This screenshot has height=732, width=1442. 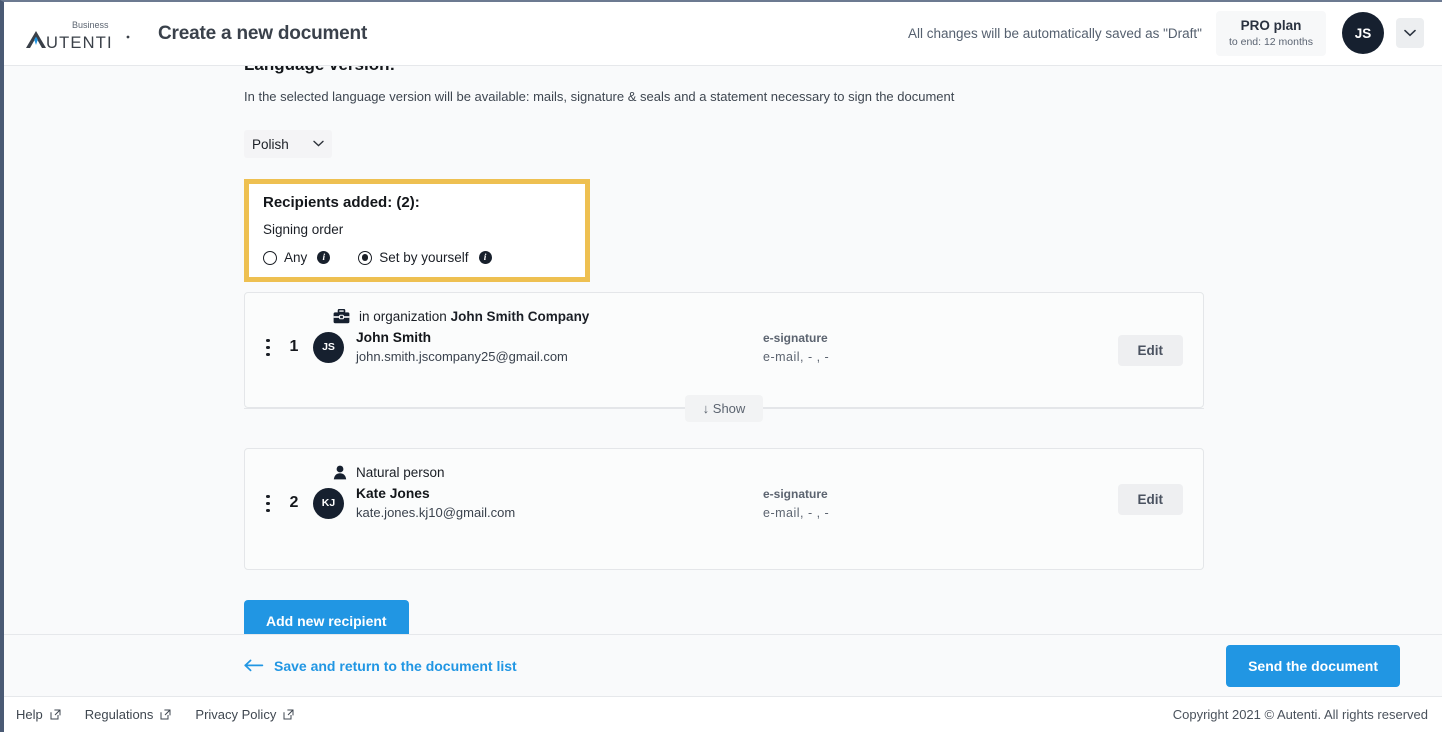 What do you see at coordinates (341, 203) in the screenshot?
I see `recipients-added-title: Recipients added: (2):` at bounding box center [341, 203].